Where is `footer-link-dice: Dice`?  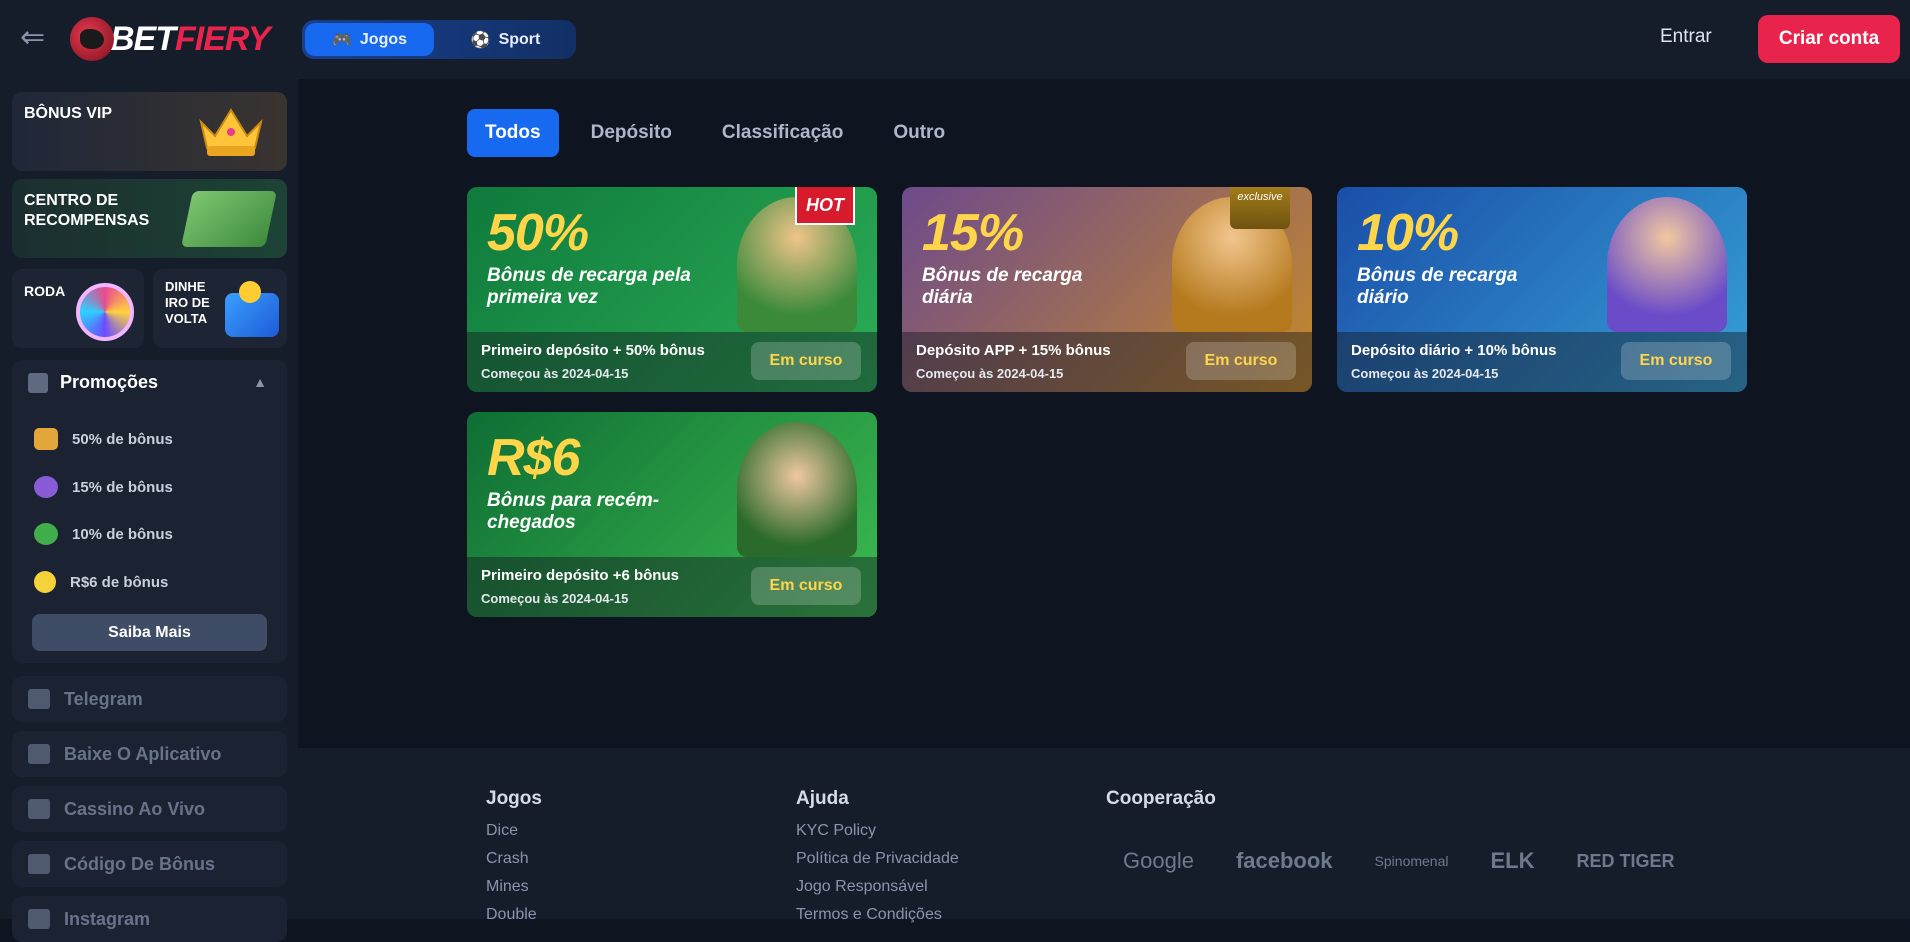 footer-link-dice: Dice is located at coordinates (514, 831).